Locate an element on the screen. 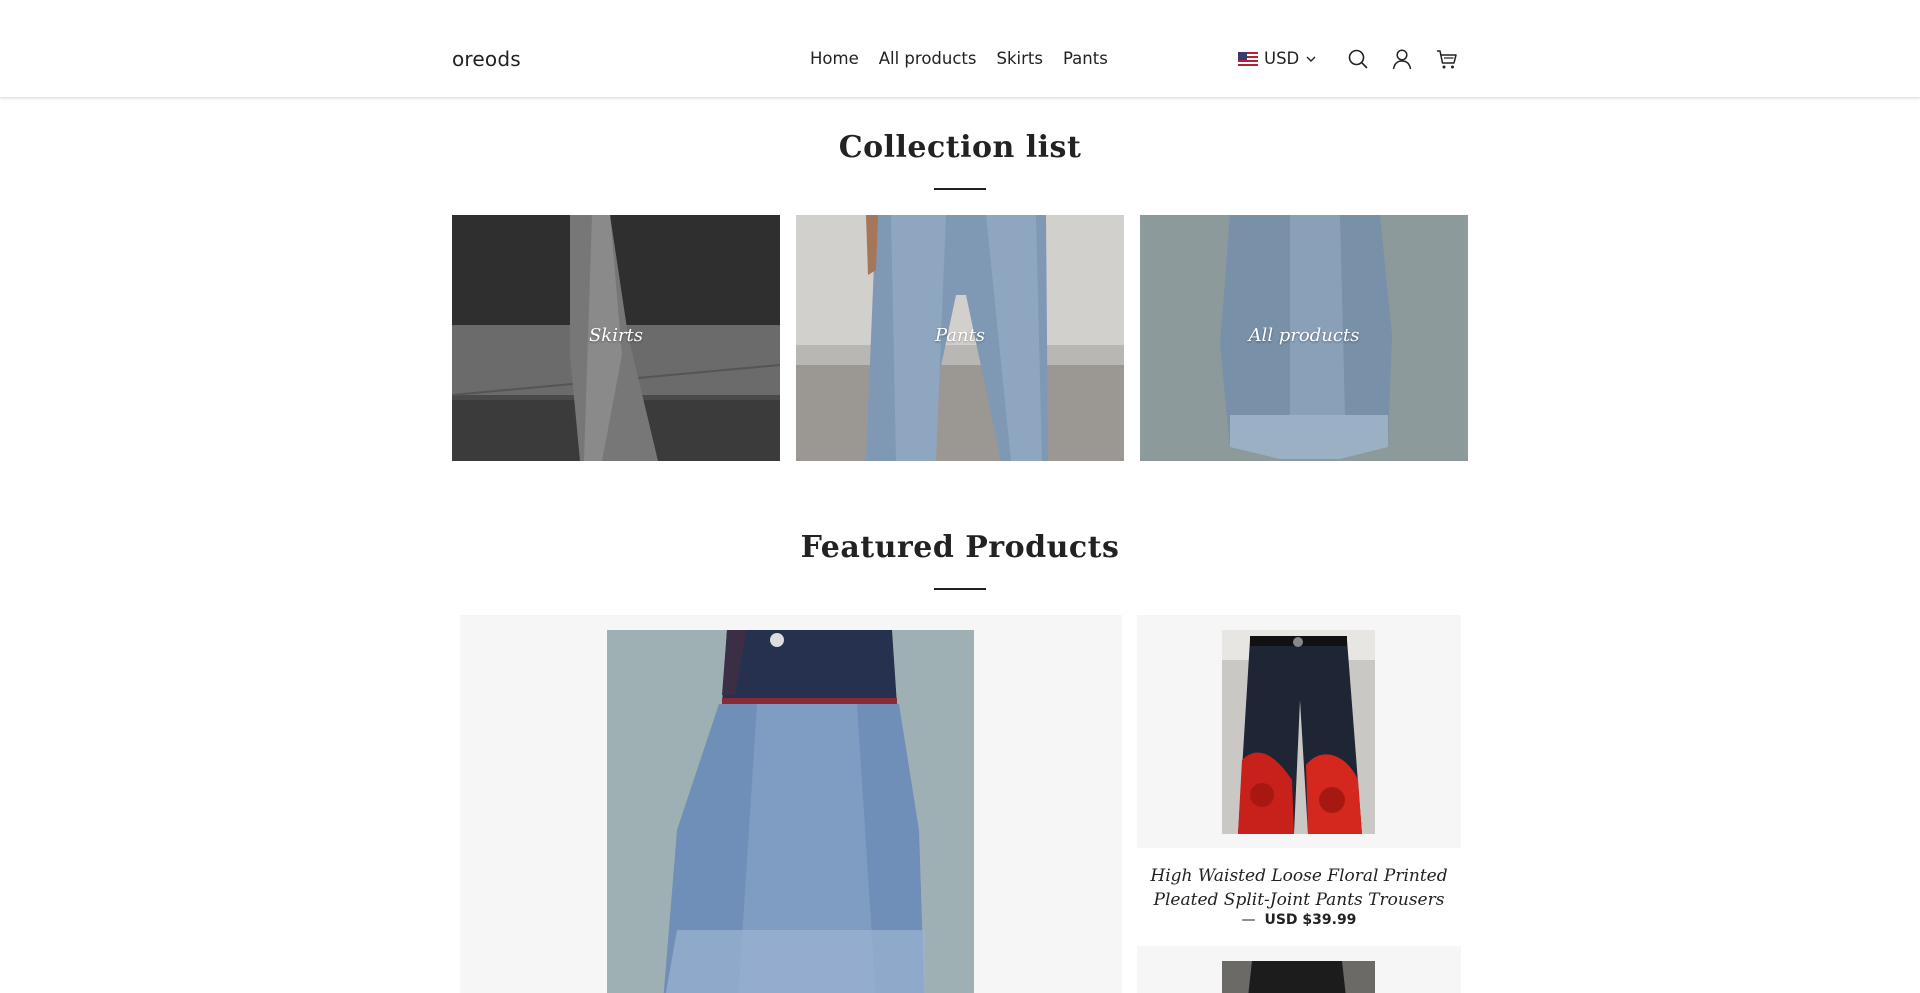 Image resolution: width=1920 pixels, height=993 pixels. nav-home: Home is located at coordinates (834, 58).